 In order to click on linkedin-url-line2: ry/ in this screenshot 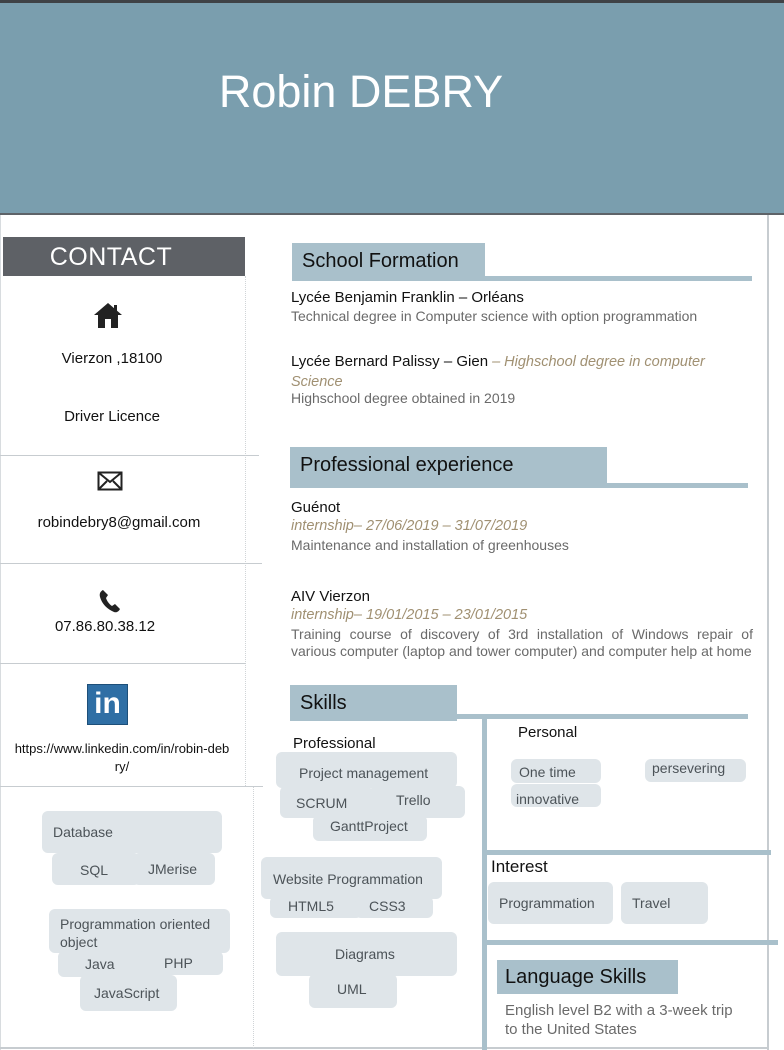, I will do `click(122, 766)`.